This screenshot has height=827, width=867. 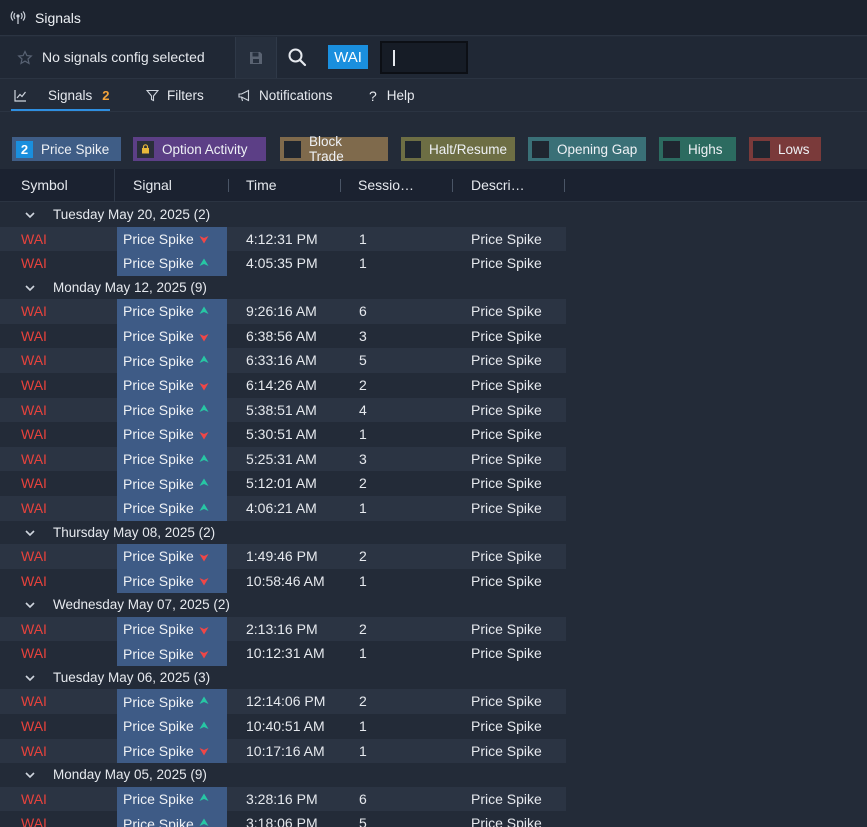 I want to click on table-row: WAI Price Spike 5:12:01 AM 2 Price Spike, so click(x=433, y=483).